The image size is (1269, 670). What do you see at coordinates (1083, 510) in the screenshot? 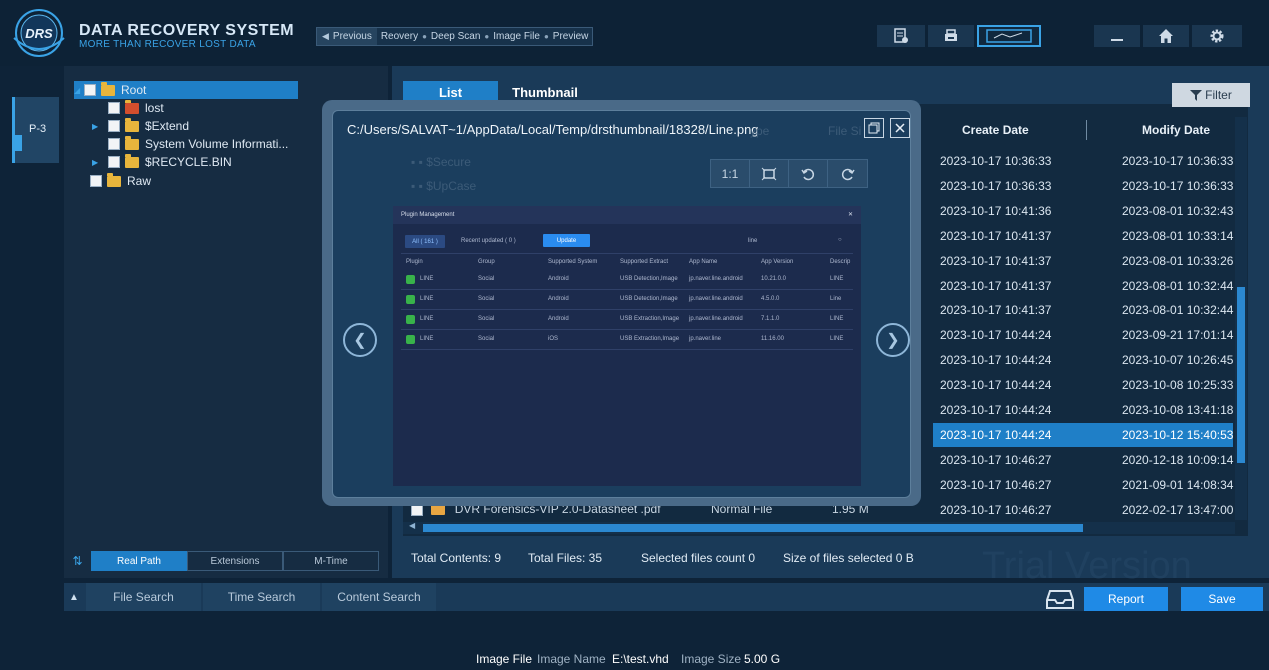
I see `table-row: 2023-10-17 10:46:27 2022-02-17 13:47:00` at bounding box center [1083, 510].